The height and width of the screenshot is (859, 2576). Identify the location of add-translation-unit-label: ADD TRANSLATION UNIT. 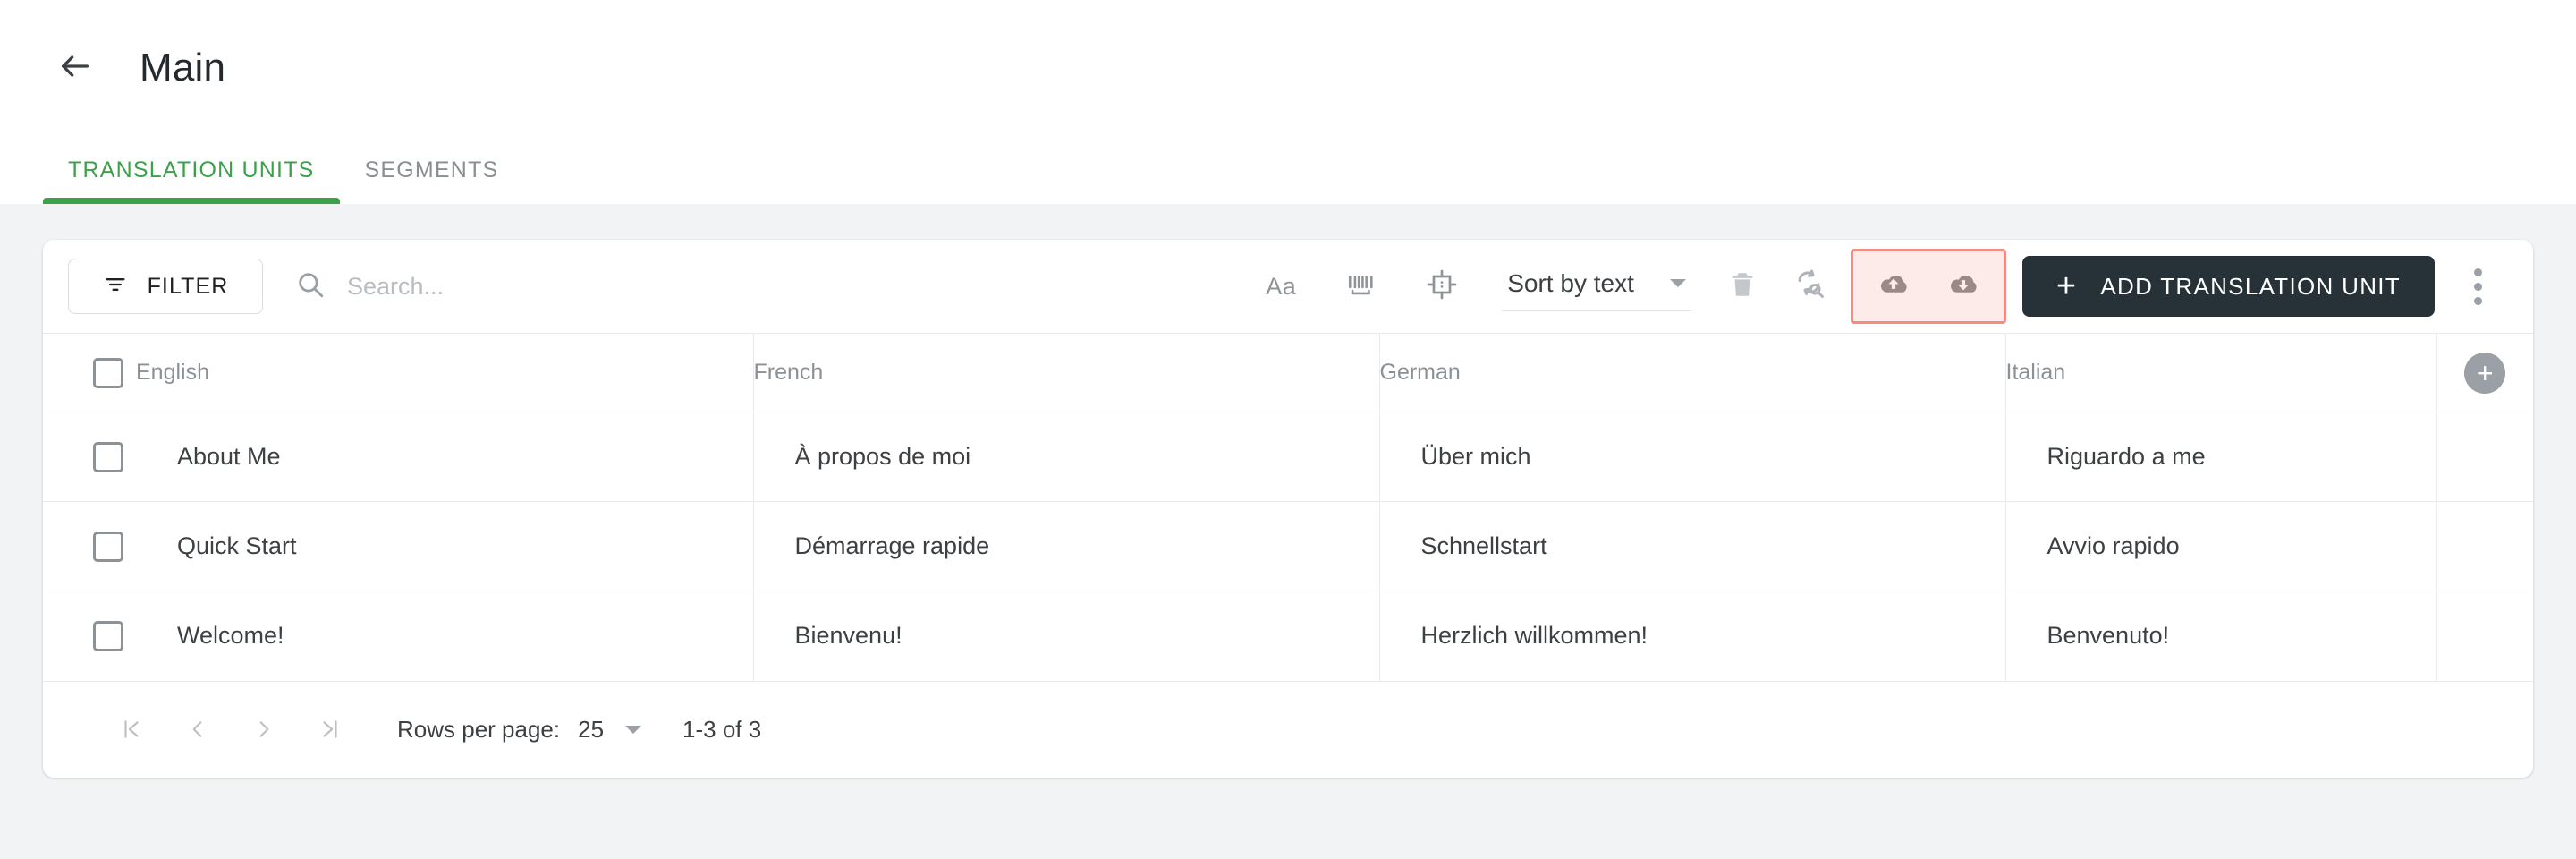
(2250, 286).